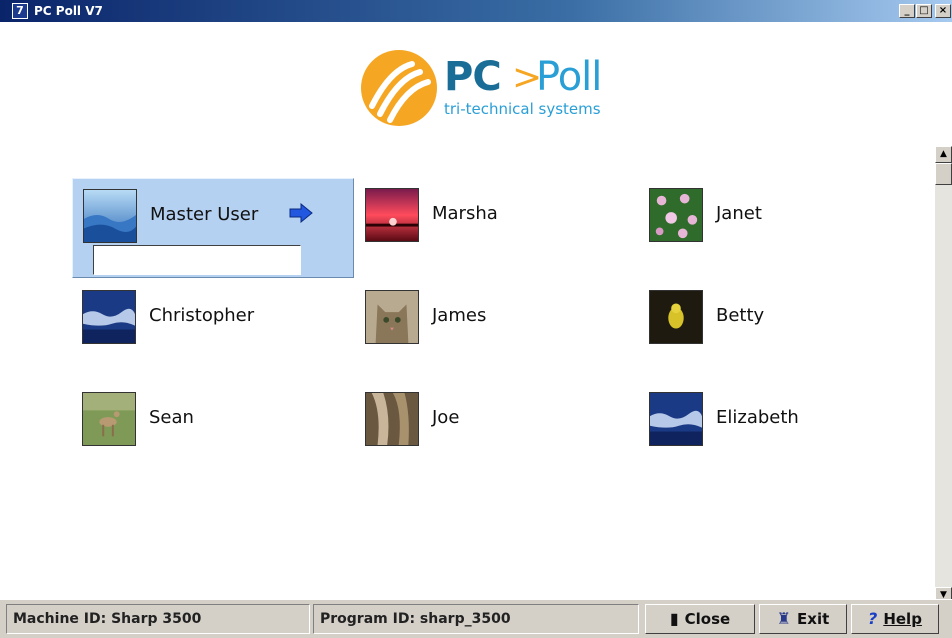  What do you see at coordinates (207, 420) in the screenshot?
I see `user-tile-sean: Sean` at bounding box center [207, 420].